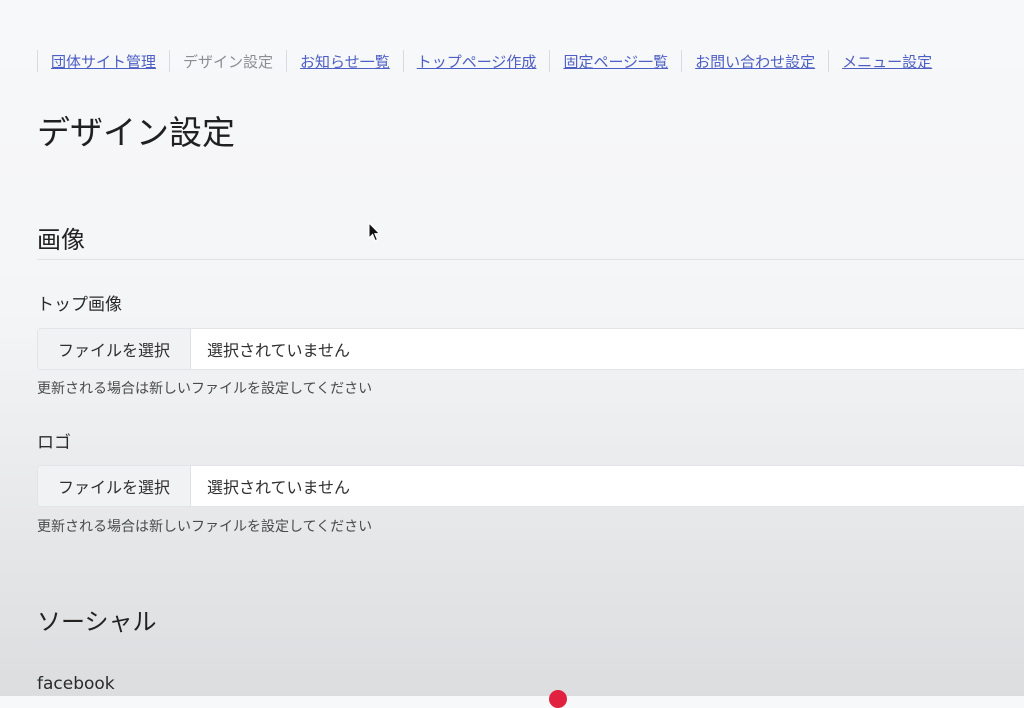 The width and height of the screenshot is (1024, 708). What do you see at coordinates (136, 132) in the screenshot?
I see `page-title: デザイン設定` at bounding box center [136, 132].